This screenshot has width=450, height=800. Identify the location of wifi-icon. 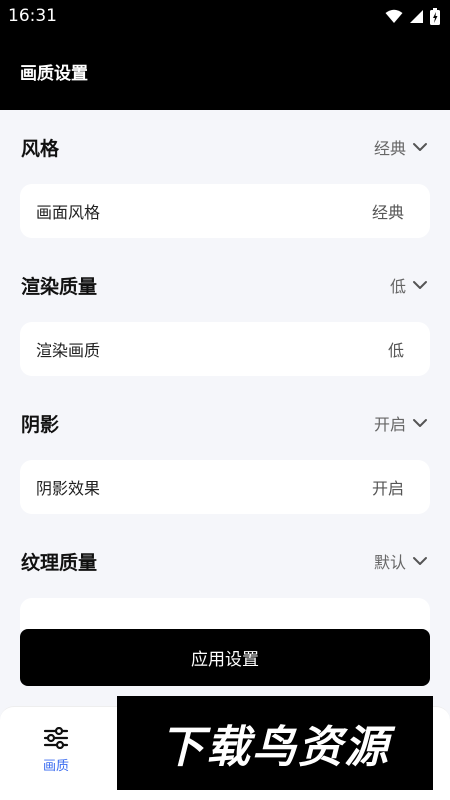
(394, 16).